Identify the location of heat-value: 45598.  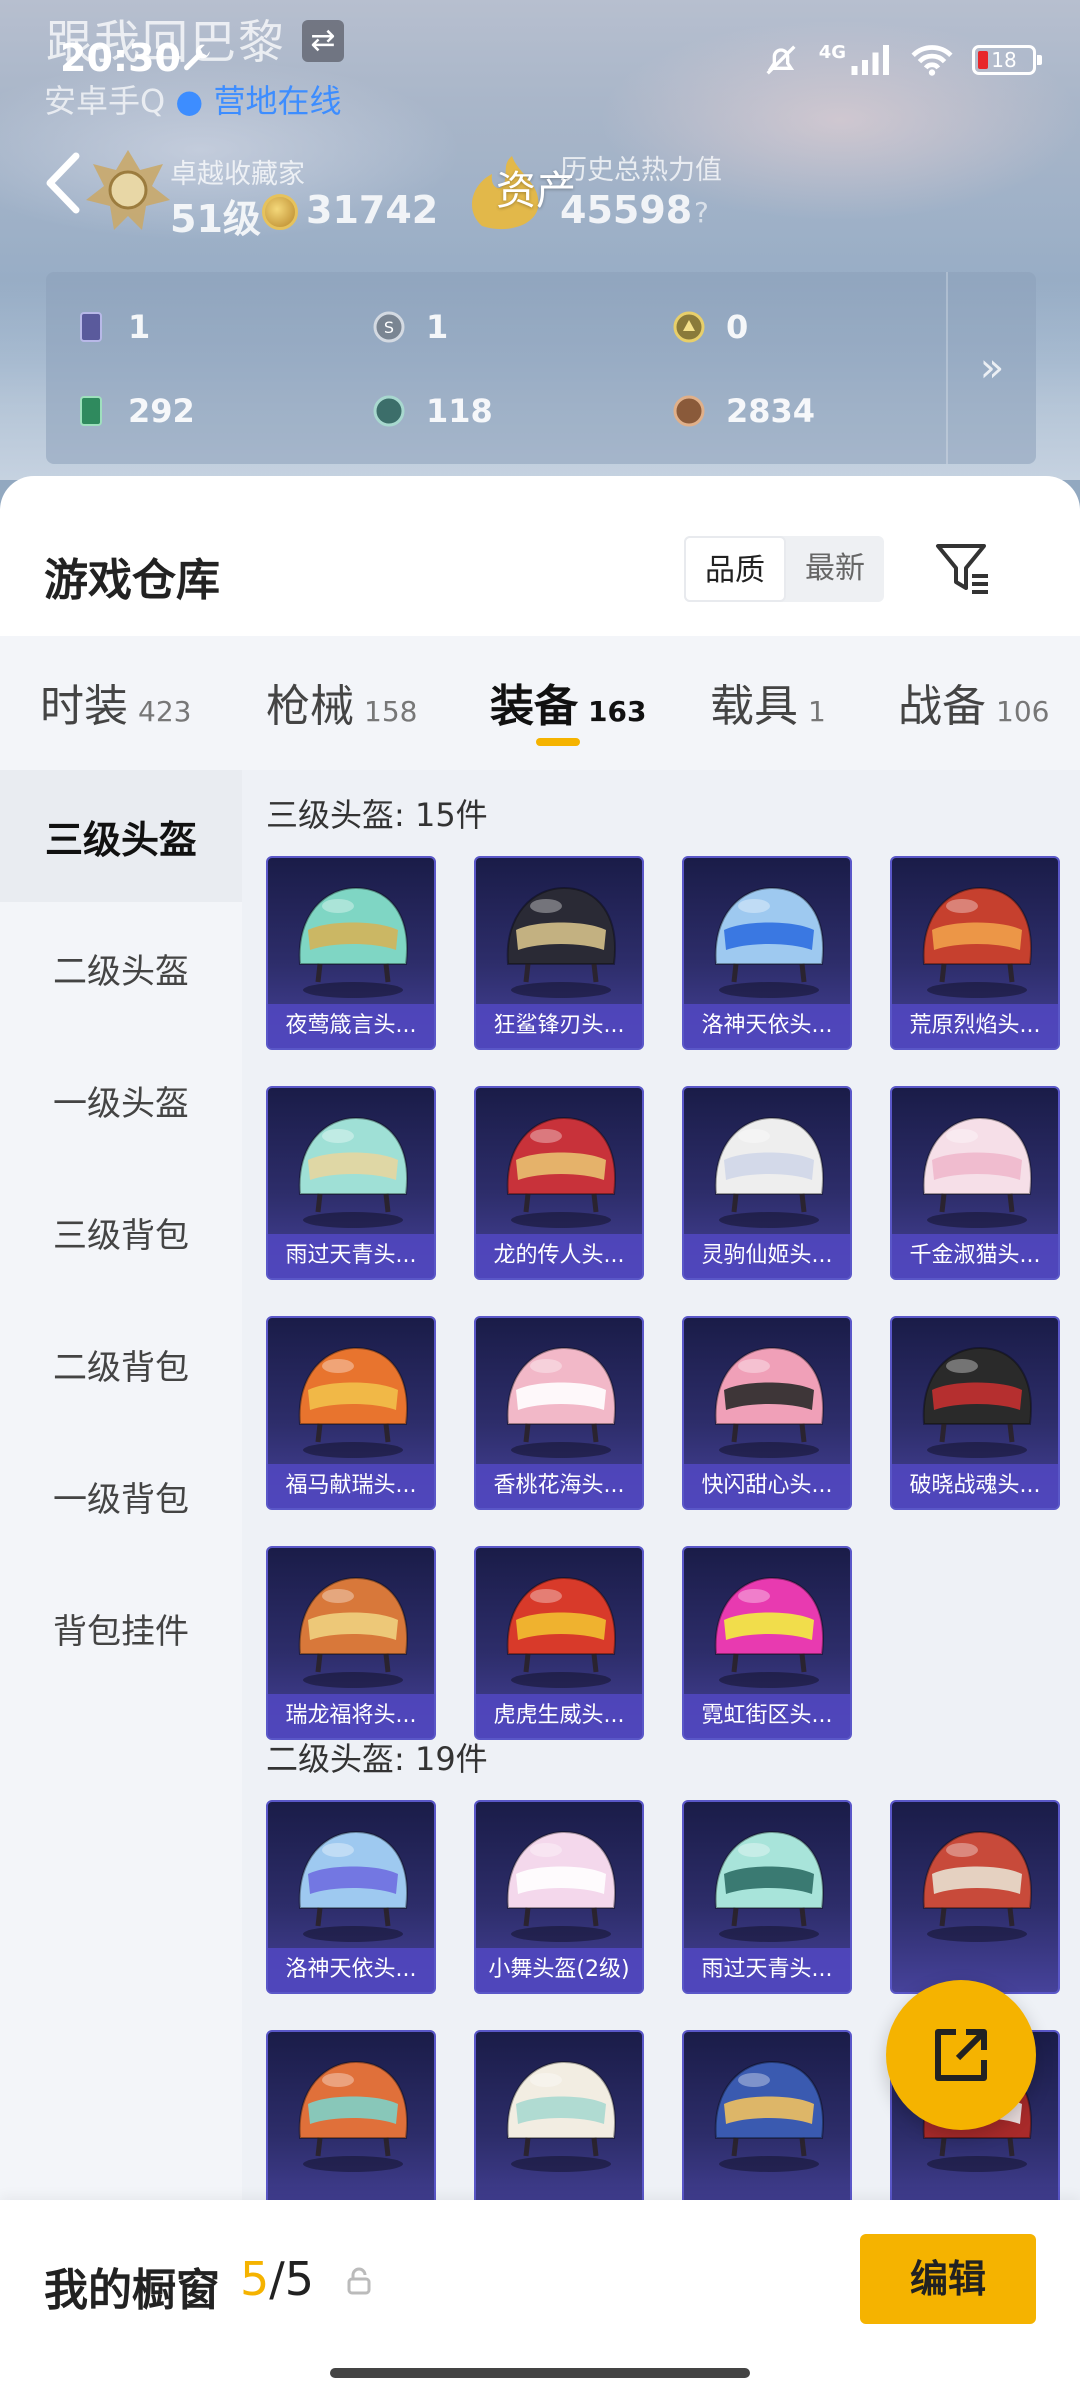
(626, 210).